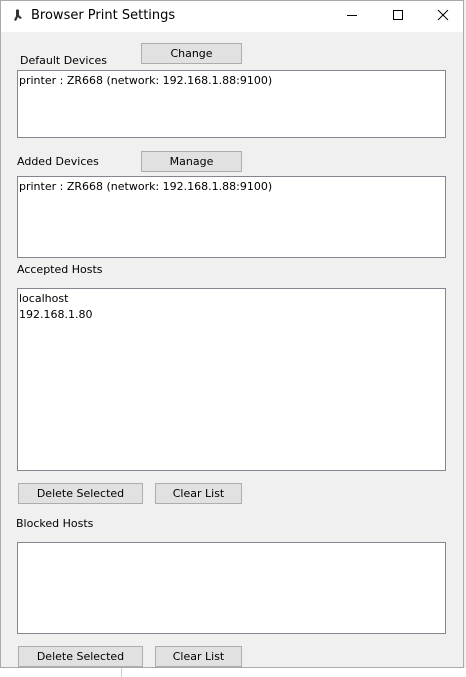 The width and height of the screenshot is (466, 677). Describe the element at coordinates (231, 299) in the screenshot. I see `list-item: localhost` at that location.